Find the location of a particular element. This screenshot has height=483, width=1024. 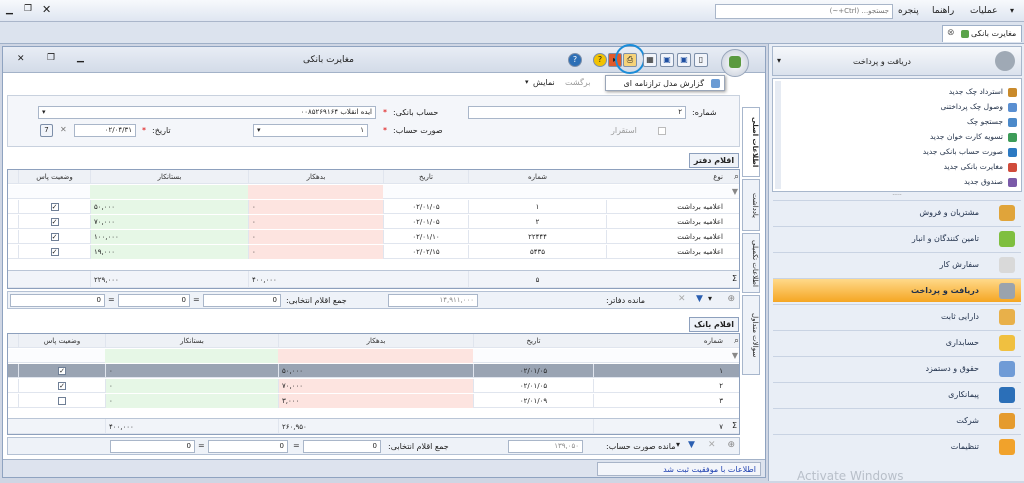

bank-cell: ۰۲/۰۱/۰۹ is located at coordinates (533, 401).